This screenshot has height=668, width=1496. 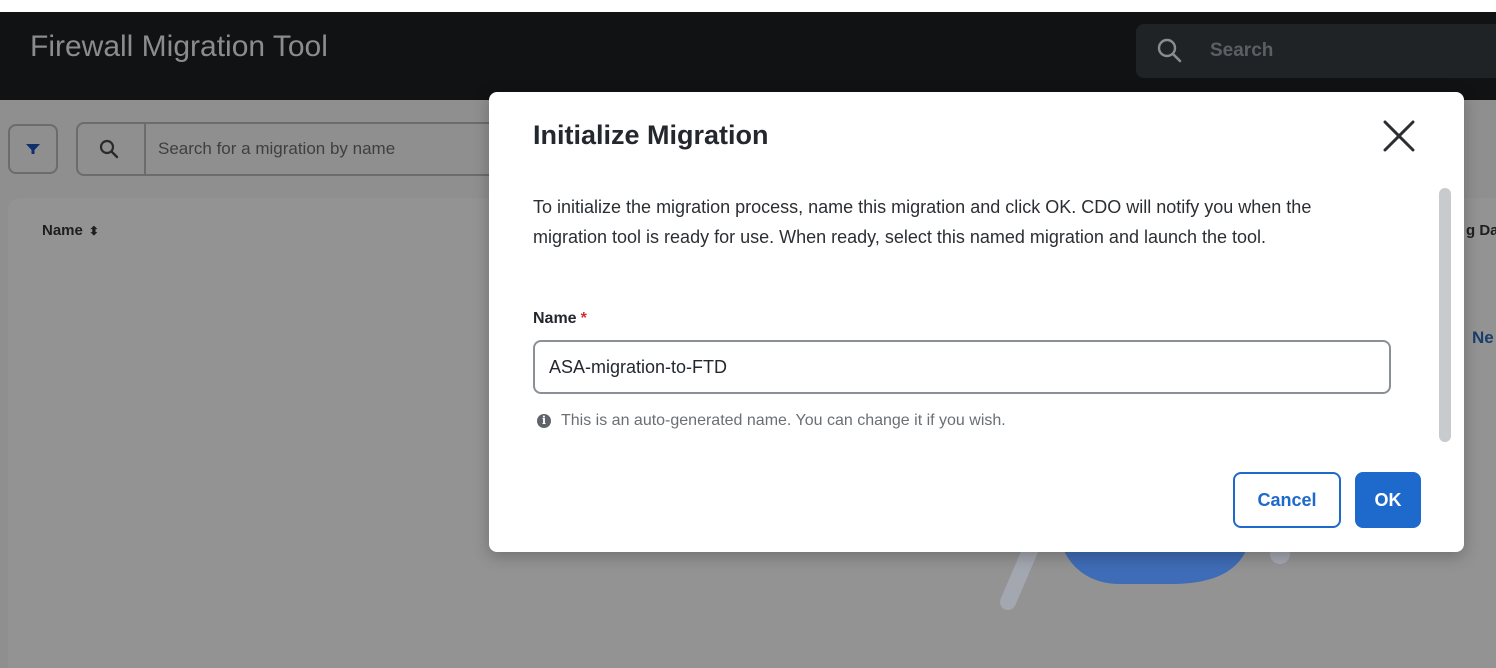 I want to click on migration-search-icon-cell, so click(x=112, y=149).